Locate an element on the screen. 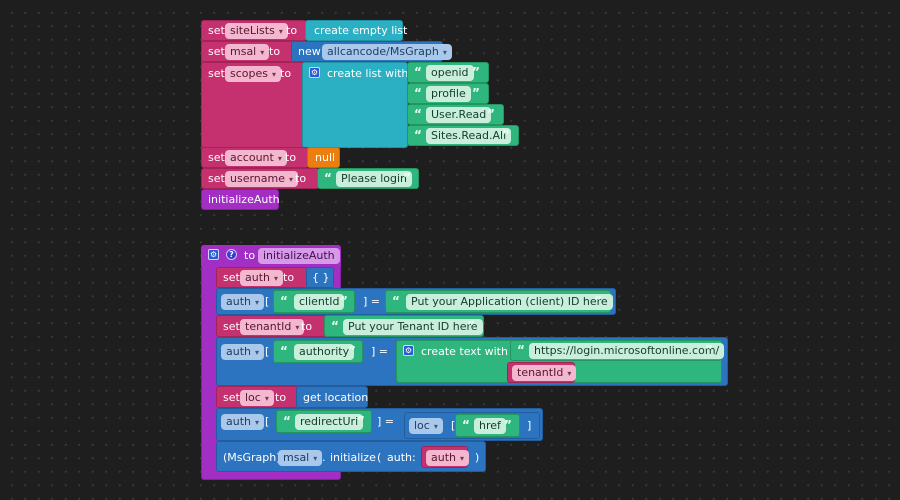 The image size is (900, 500). get-auth-block: auth is located at coordinates (445, 457).